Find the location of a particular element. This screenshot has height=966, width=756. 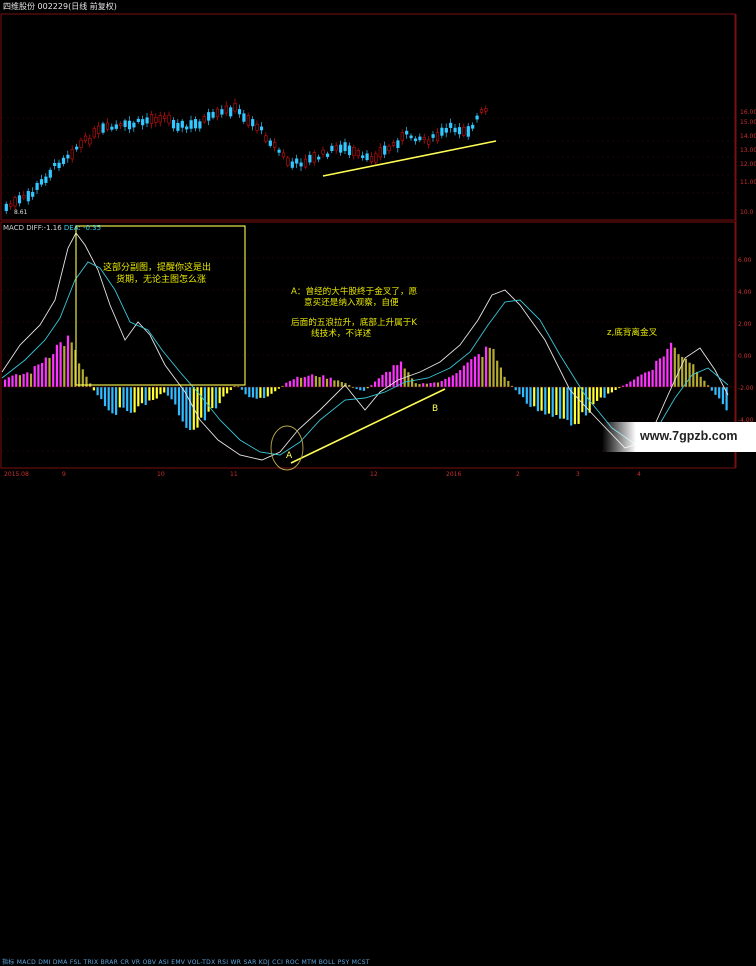

macd-axis: 6.004.002.000.00-2.00-4.00 is located at coordinates (746, 340).